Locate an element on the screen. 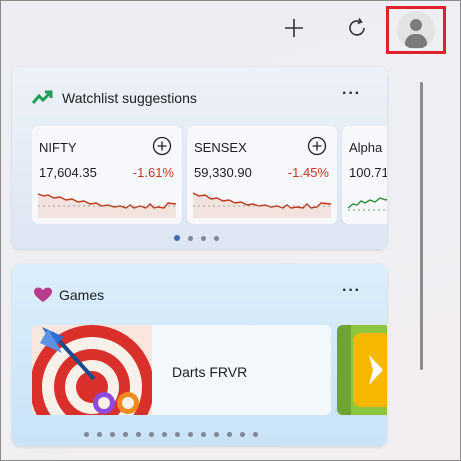  games-title: Games is located at coordinates (82, 295).